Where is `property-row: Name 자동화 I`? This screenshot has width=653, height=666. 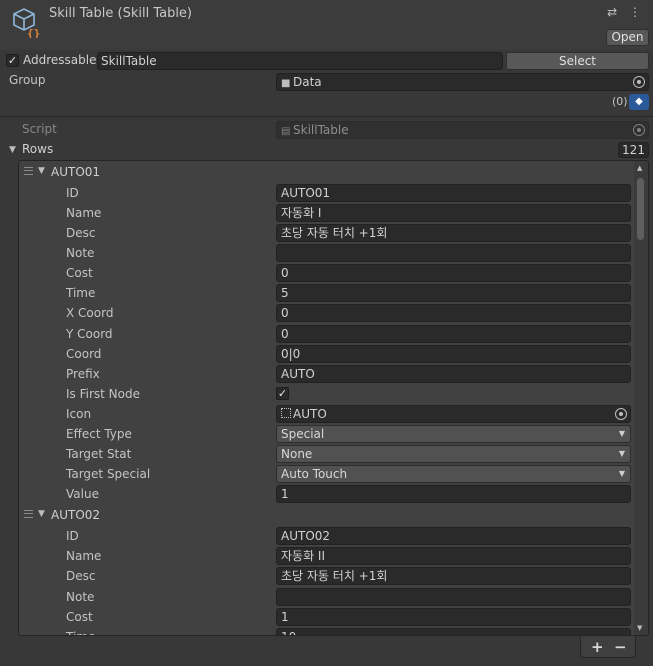
property-row: Name 자동화 I is located at coordinates (327, 213).